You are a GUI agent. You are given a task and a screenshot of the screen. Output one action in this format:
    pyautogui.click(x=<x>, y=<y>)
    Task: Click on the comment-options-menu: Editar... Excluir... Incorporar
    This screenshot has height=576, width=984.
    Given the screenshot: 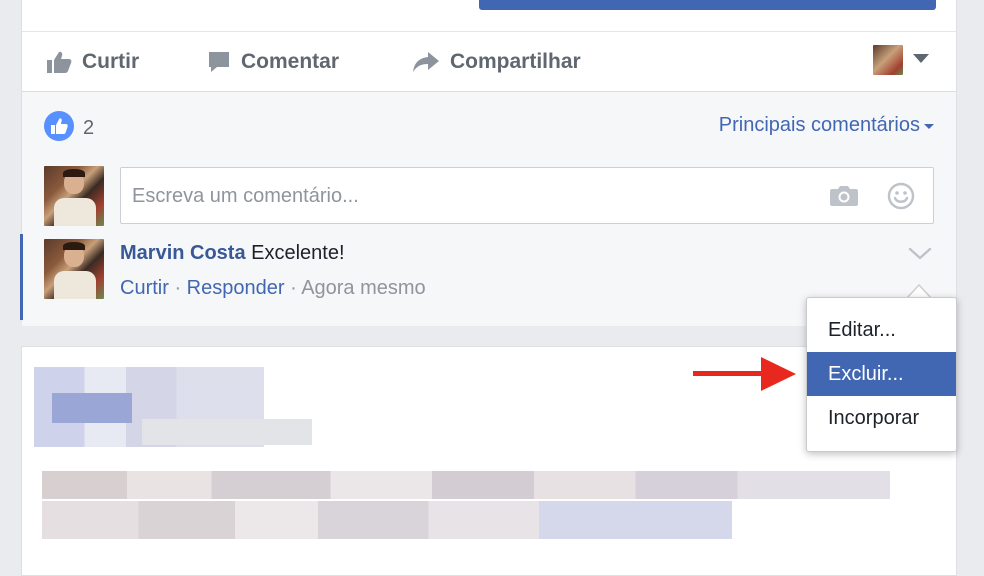 What is the action you would take?
    pyautogui.click(x=881, y=374)
    